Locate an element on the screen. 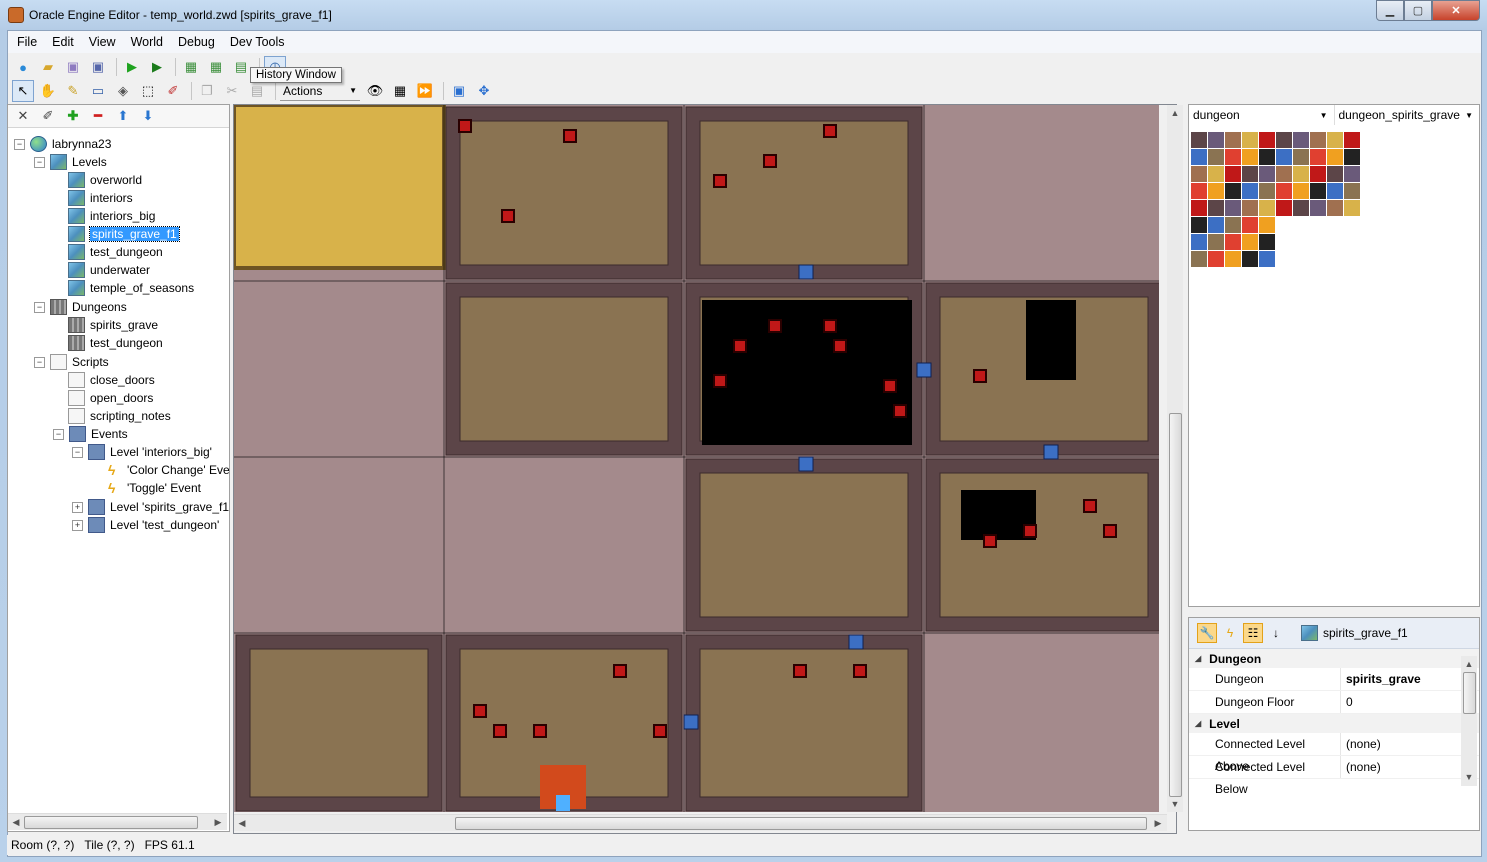 The width and height of the screenshot is (1487, 862). property-value: 0 is located at coordinates (1349, 702).